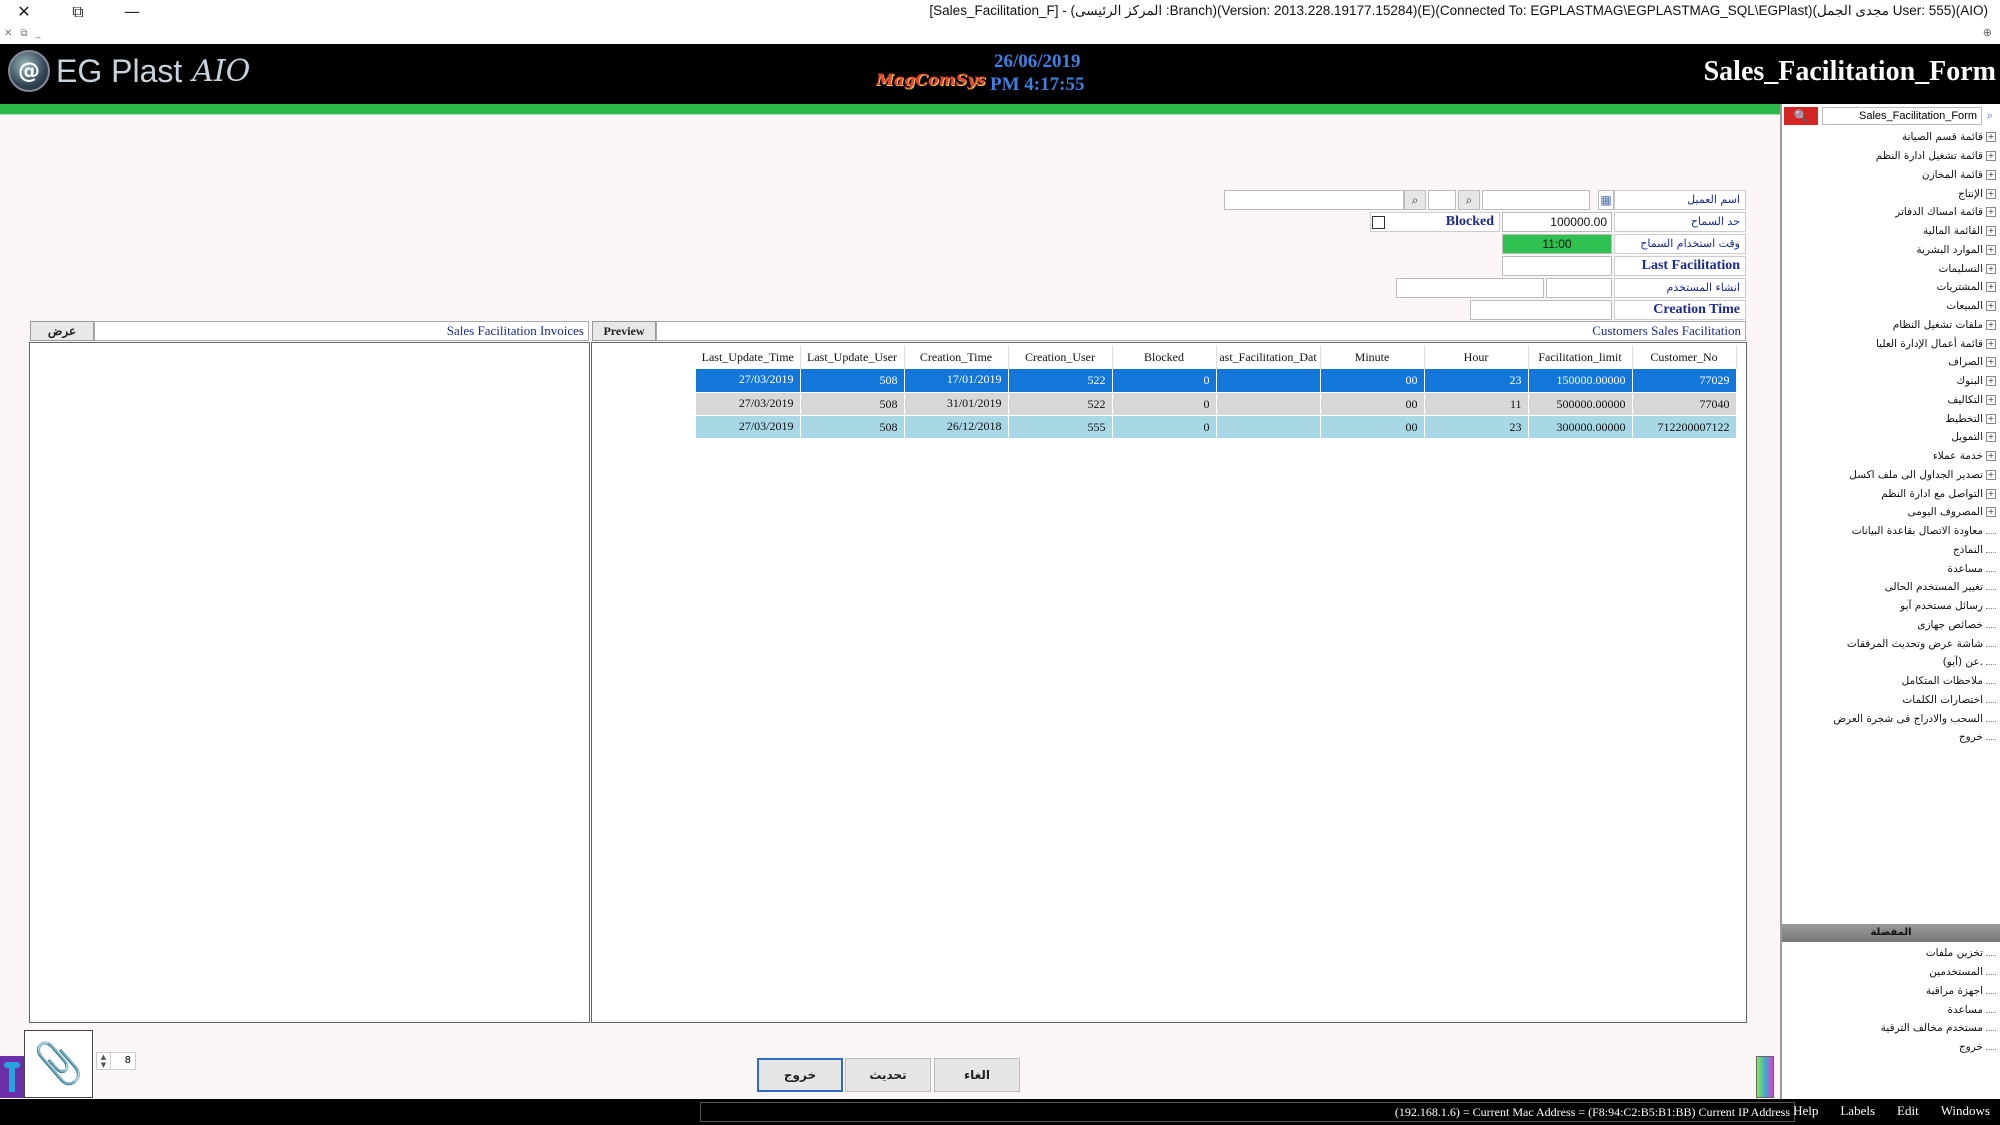 The height and width of the screenshot is (1125, 2000). Describe the element at coordinates (23, 33) in the screenshot. I see `mdi-restore-icon: ⧉` at that location.